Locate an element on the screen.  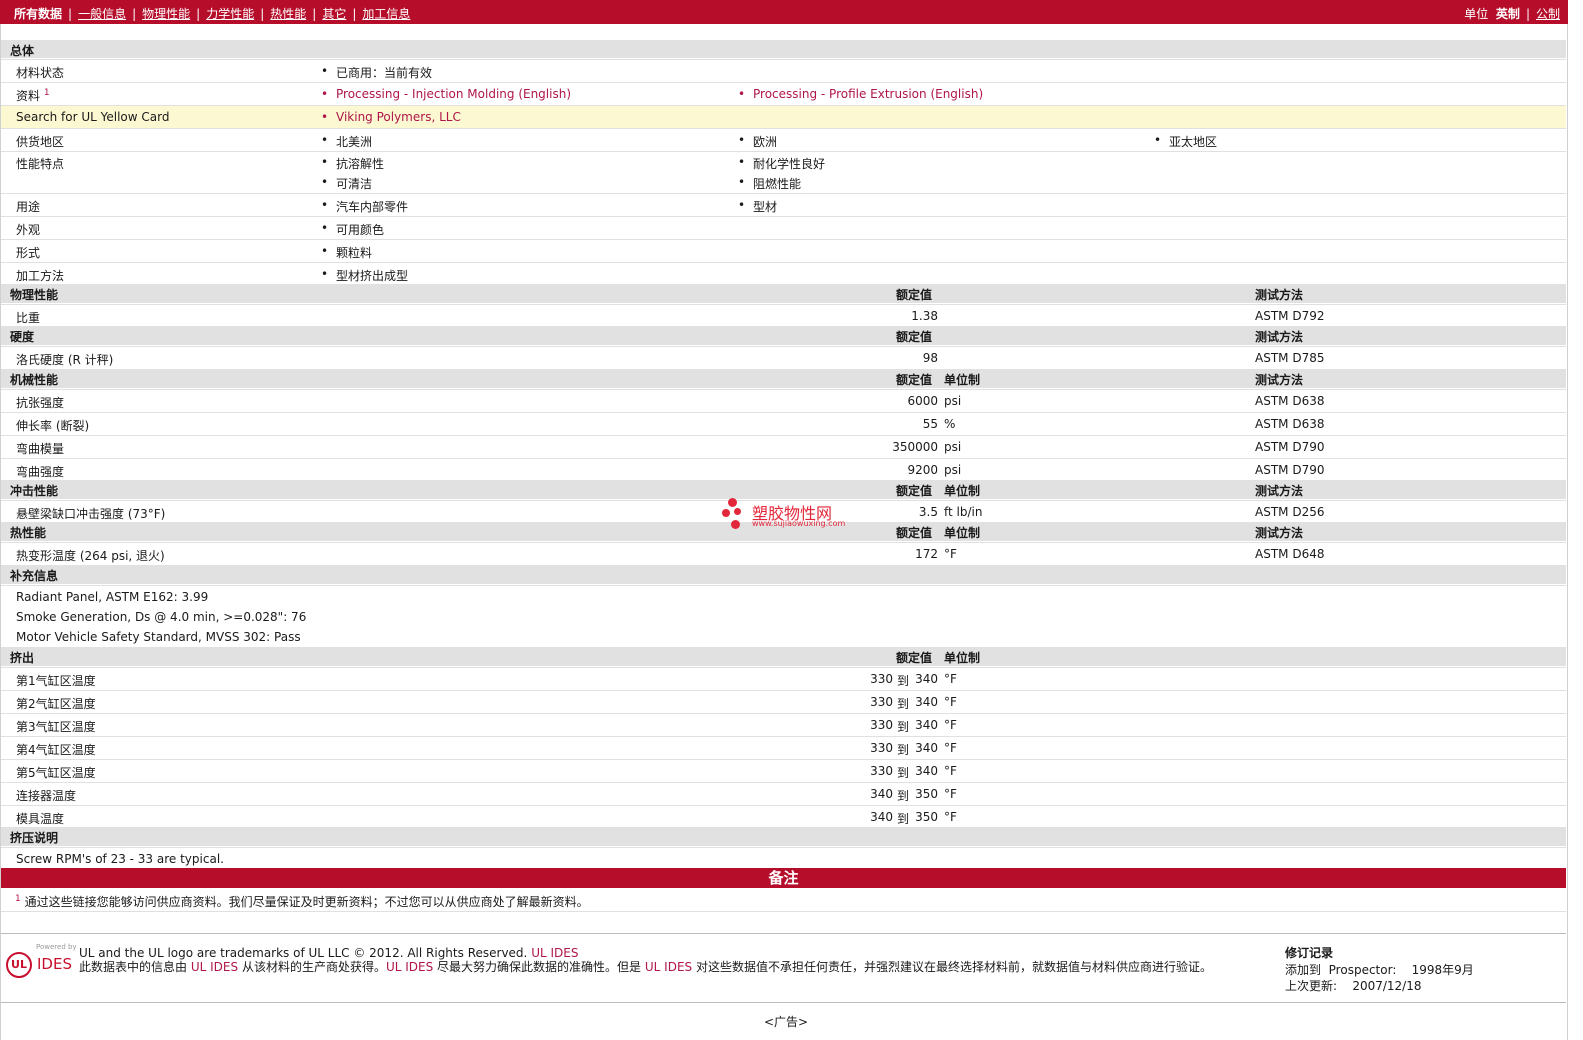
row-heat-deflection: 热变形温度 (264 psi, 退火) 172 °F ASTM D648 is located at coordinates (783, 553).